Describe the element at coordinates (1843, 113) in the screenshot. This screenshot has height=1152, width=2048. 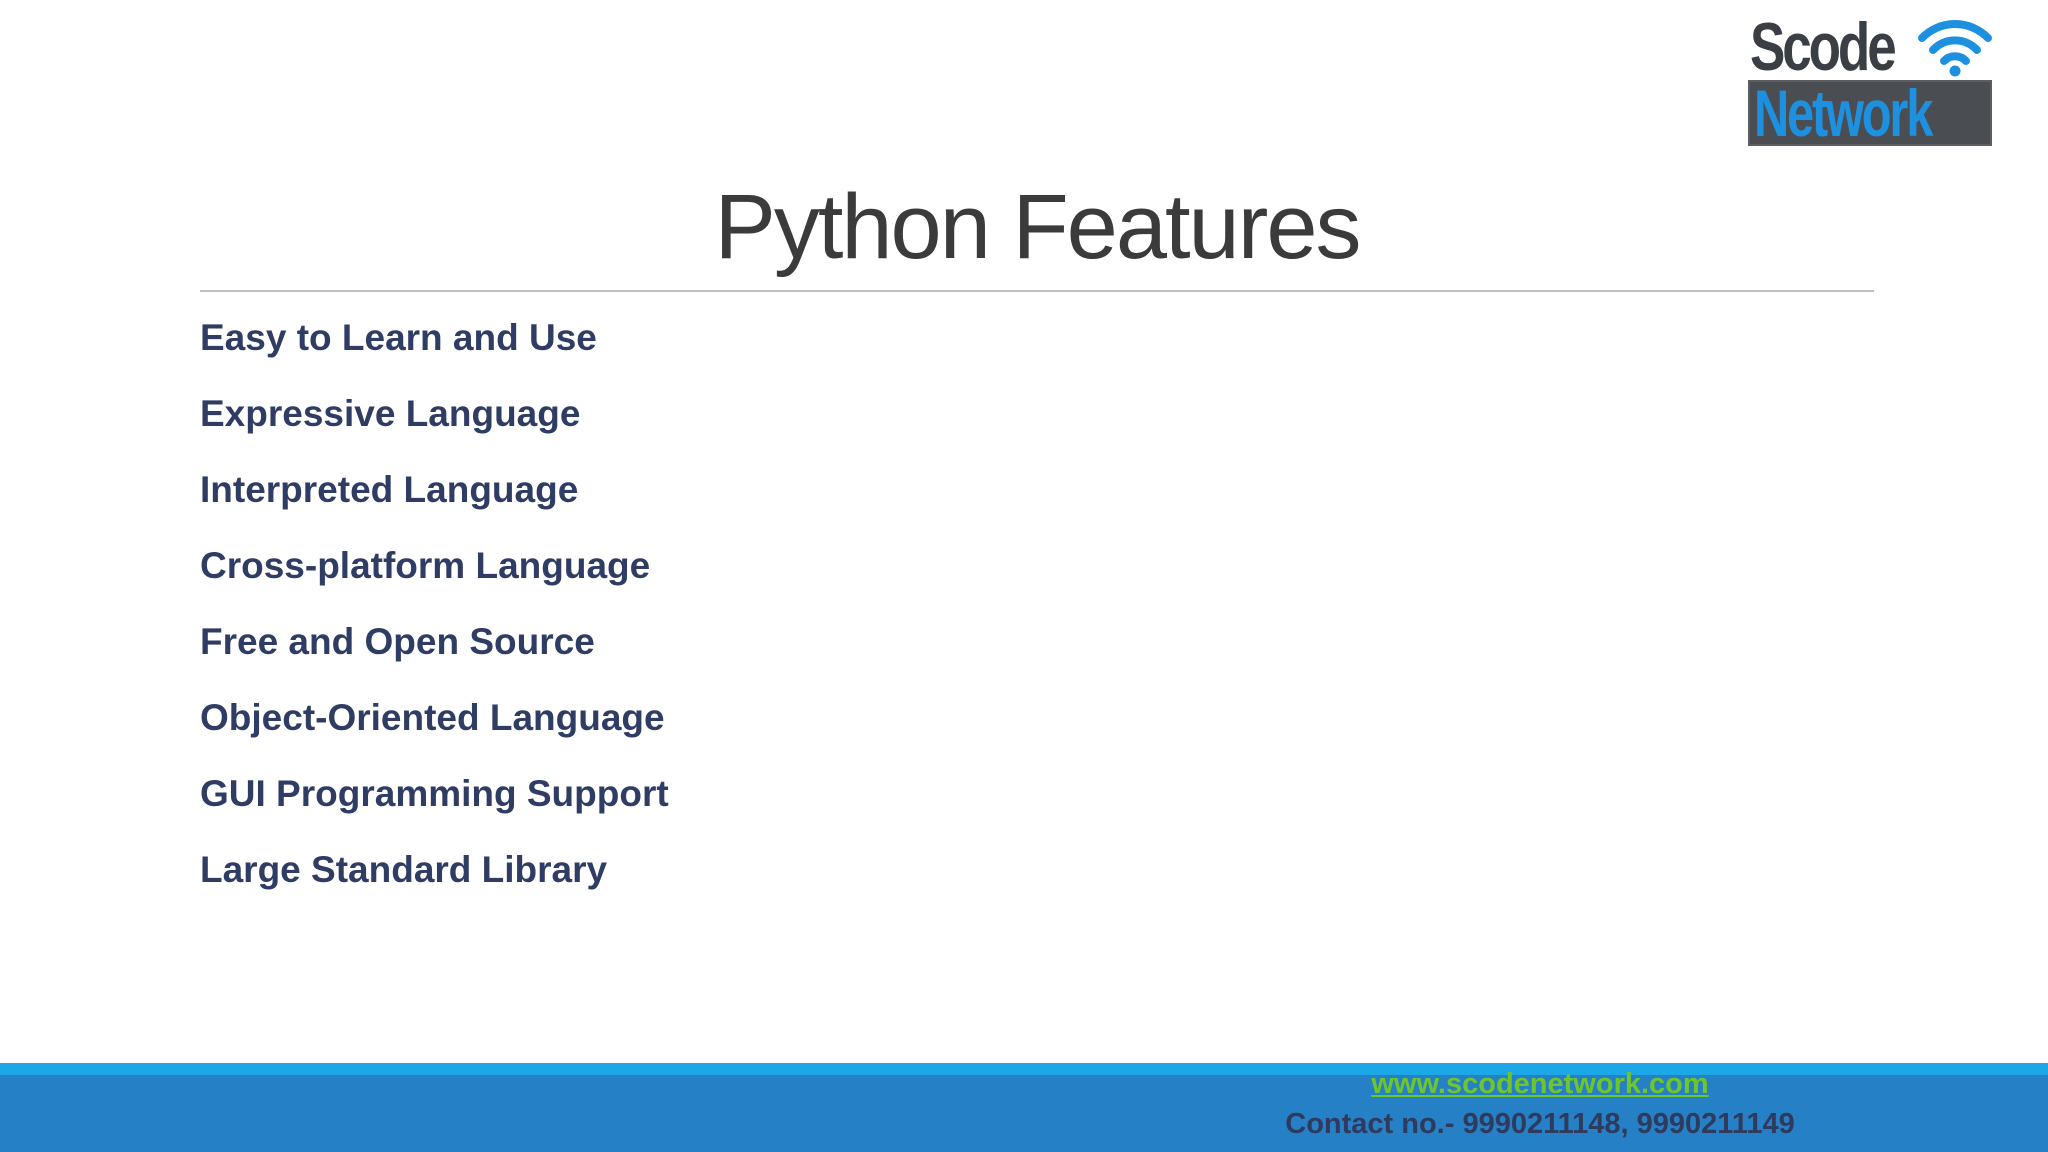
I see `logo-bottom-text: Network` at that location.